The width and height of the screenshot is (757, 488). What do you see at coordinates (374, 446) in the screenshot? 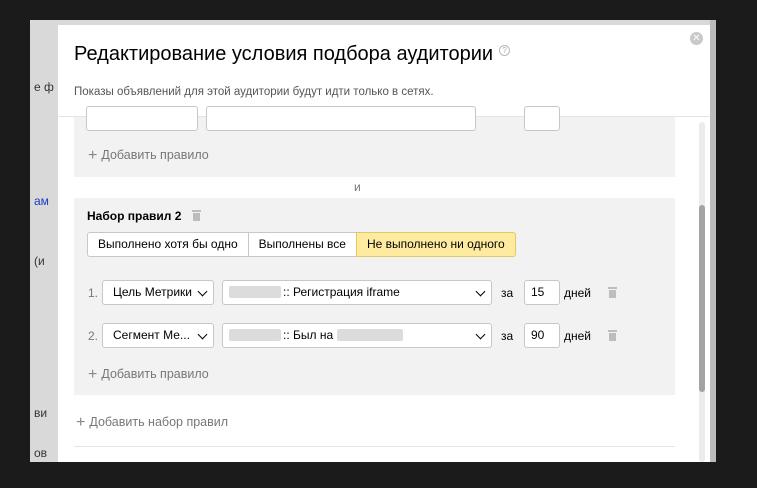
I see `bottom-divider` at bounding box center [374, 446].